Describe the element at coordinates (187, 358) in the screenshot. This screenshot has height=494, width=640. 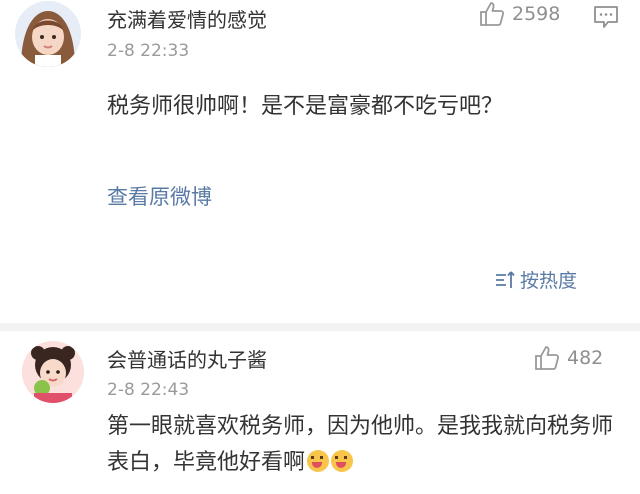
I see `username: 会普通话的丸子酱` at that location.